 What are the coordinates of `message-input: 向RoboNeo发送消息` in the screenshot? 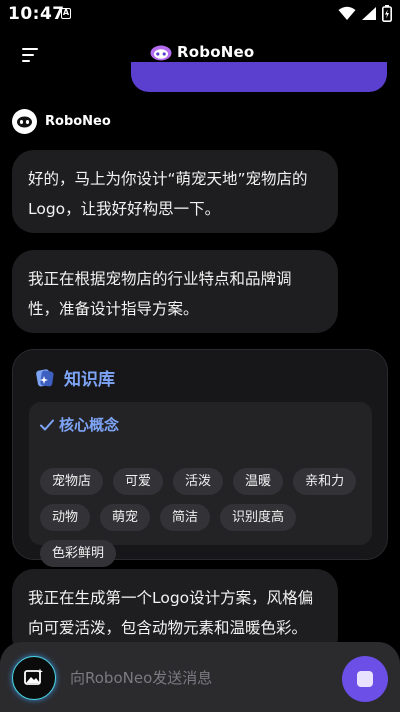 It's located at (141, 677).